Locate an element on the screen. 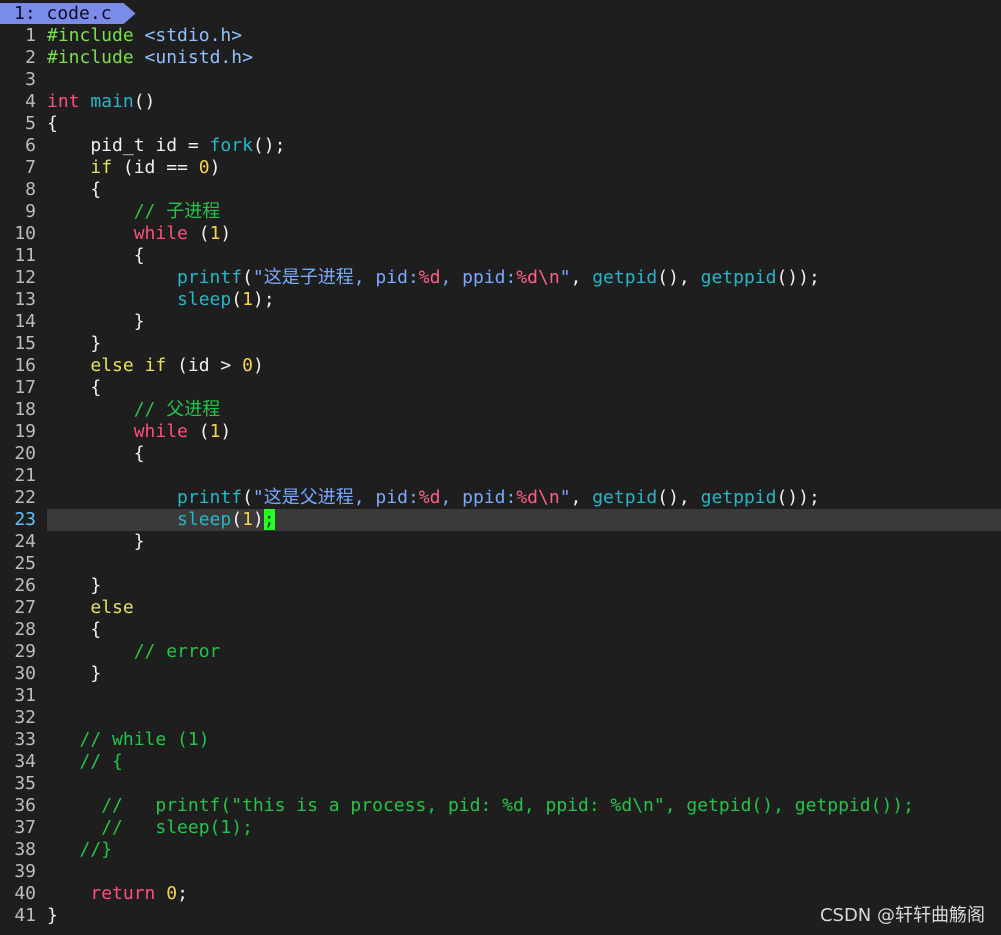 The image size is (1001, 935). code-line: 18 // 父进程 is located at coordinates (500, 410).